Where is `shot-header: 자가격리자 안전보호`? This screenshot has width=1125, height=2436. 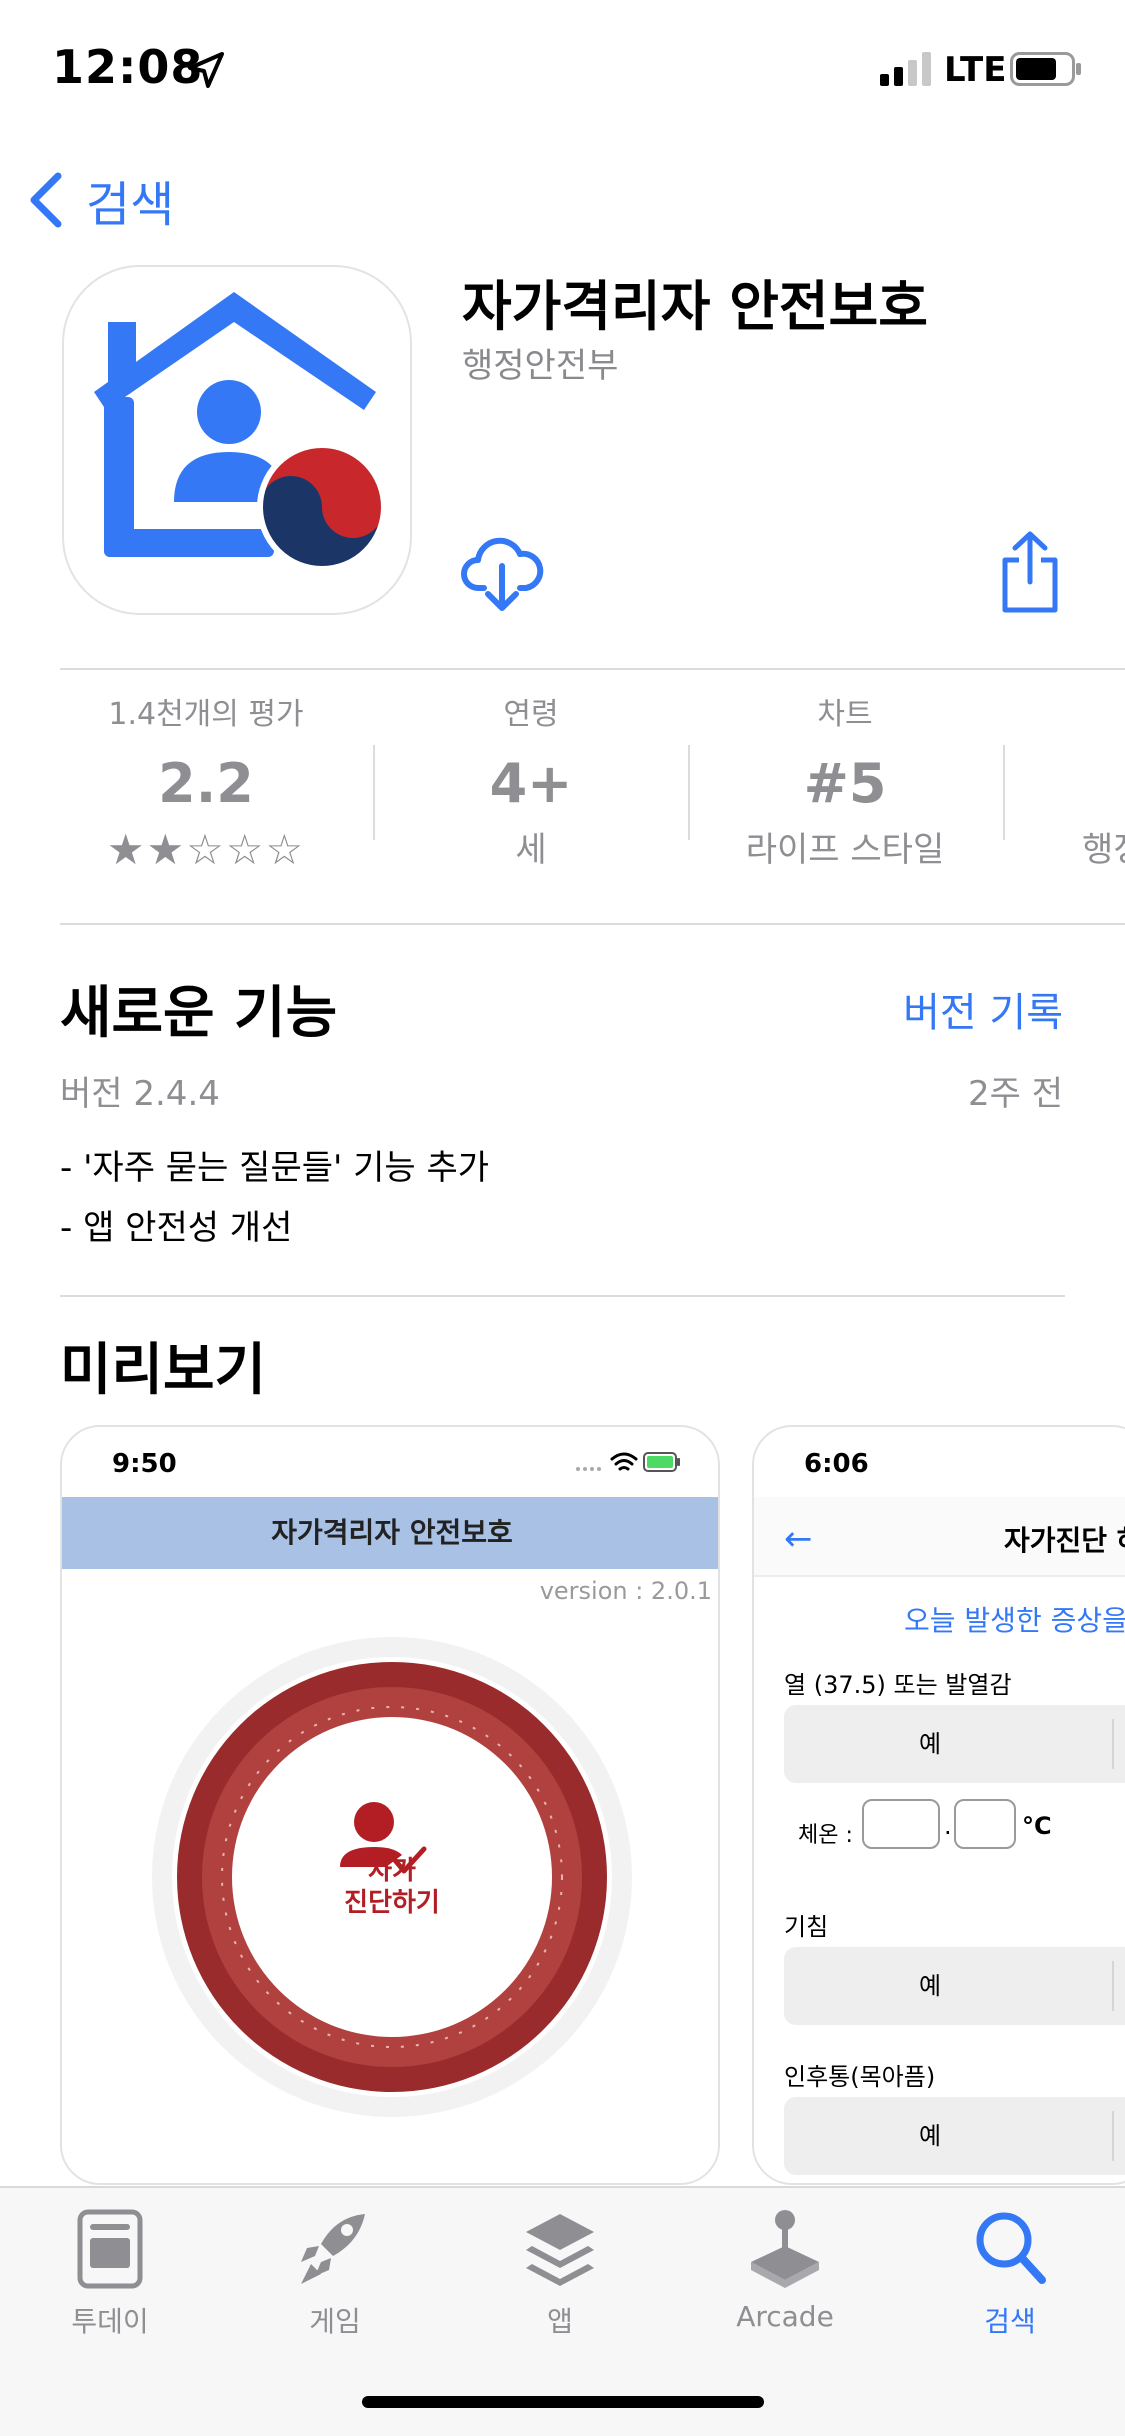 shot-header: 자가격리자 안전보호 is located at coordinates (390, 1533).